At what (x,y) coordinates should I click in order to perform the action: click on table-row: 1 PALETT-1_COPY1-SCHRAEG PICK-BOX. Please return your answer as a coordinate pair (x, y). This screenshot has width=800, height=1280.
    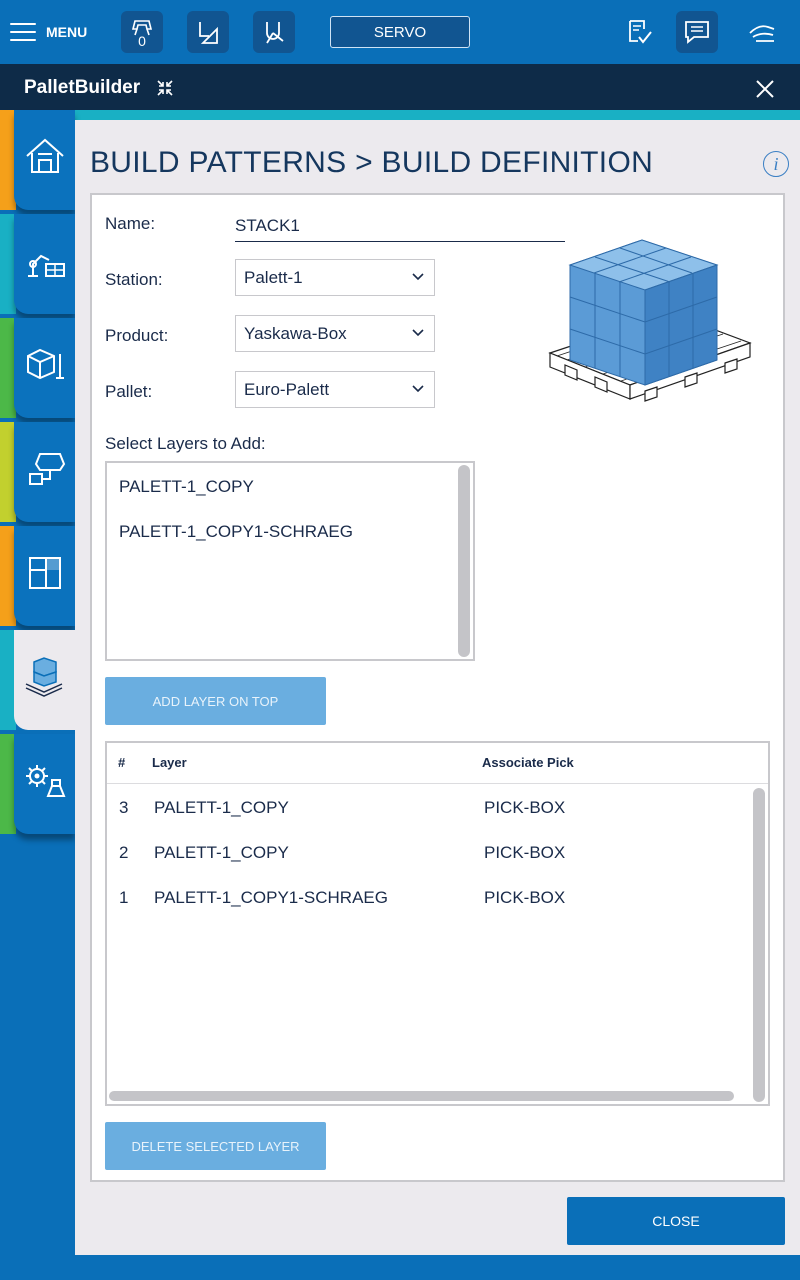
    Looking at the image, I should click on (429, 898).